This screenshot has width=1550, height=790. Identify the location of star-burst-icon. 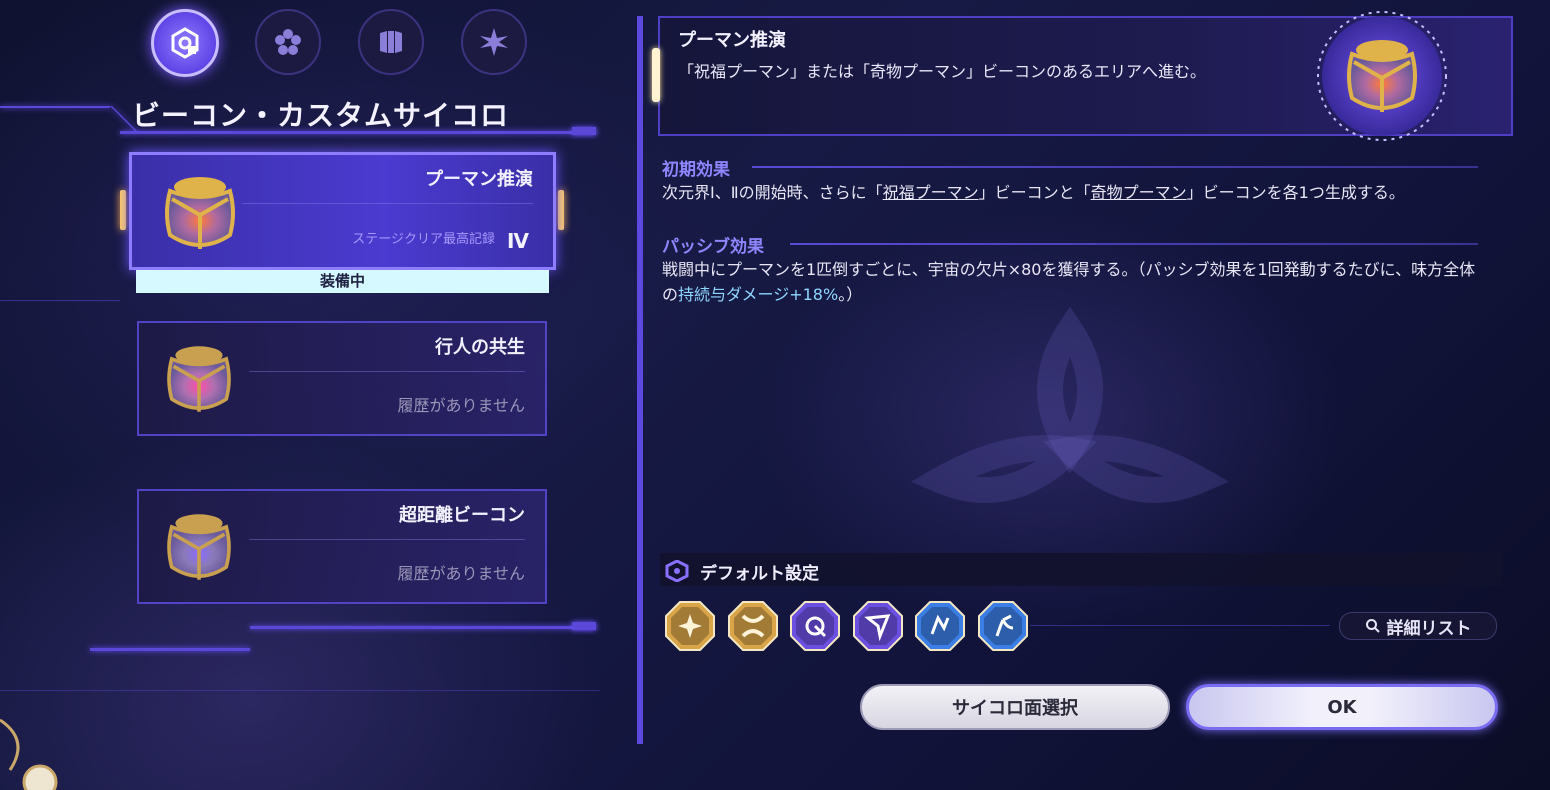
(494, 42).